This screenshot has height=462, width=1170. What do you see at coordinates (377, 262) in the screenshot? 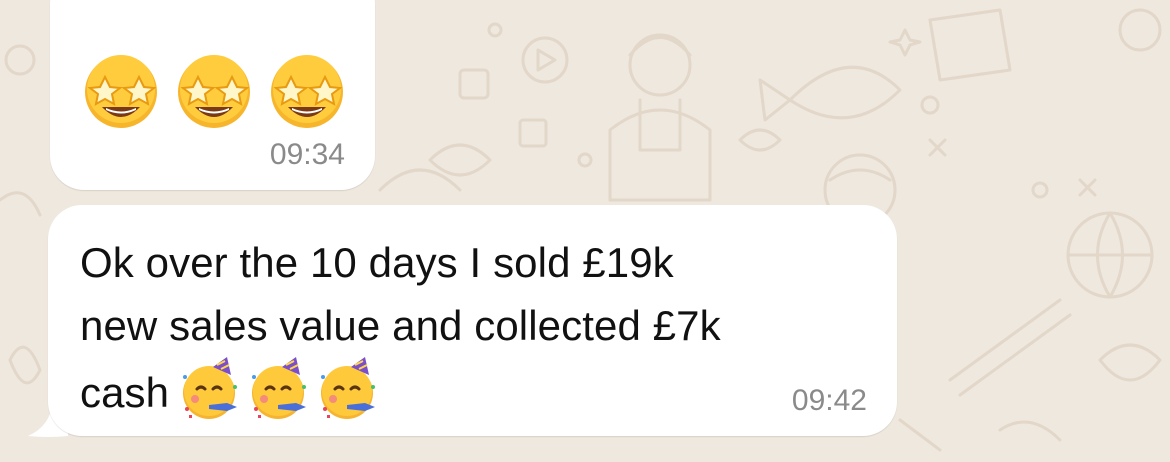
I see `message-text-line: Ok over the 10 days I sold £19k` at bounding box center [377, 262].